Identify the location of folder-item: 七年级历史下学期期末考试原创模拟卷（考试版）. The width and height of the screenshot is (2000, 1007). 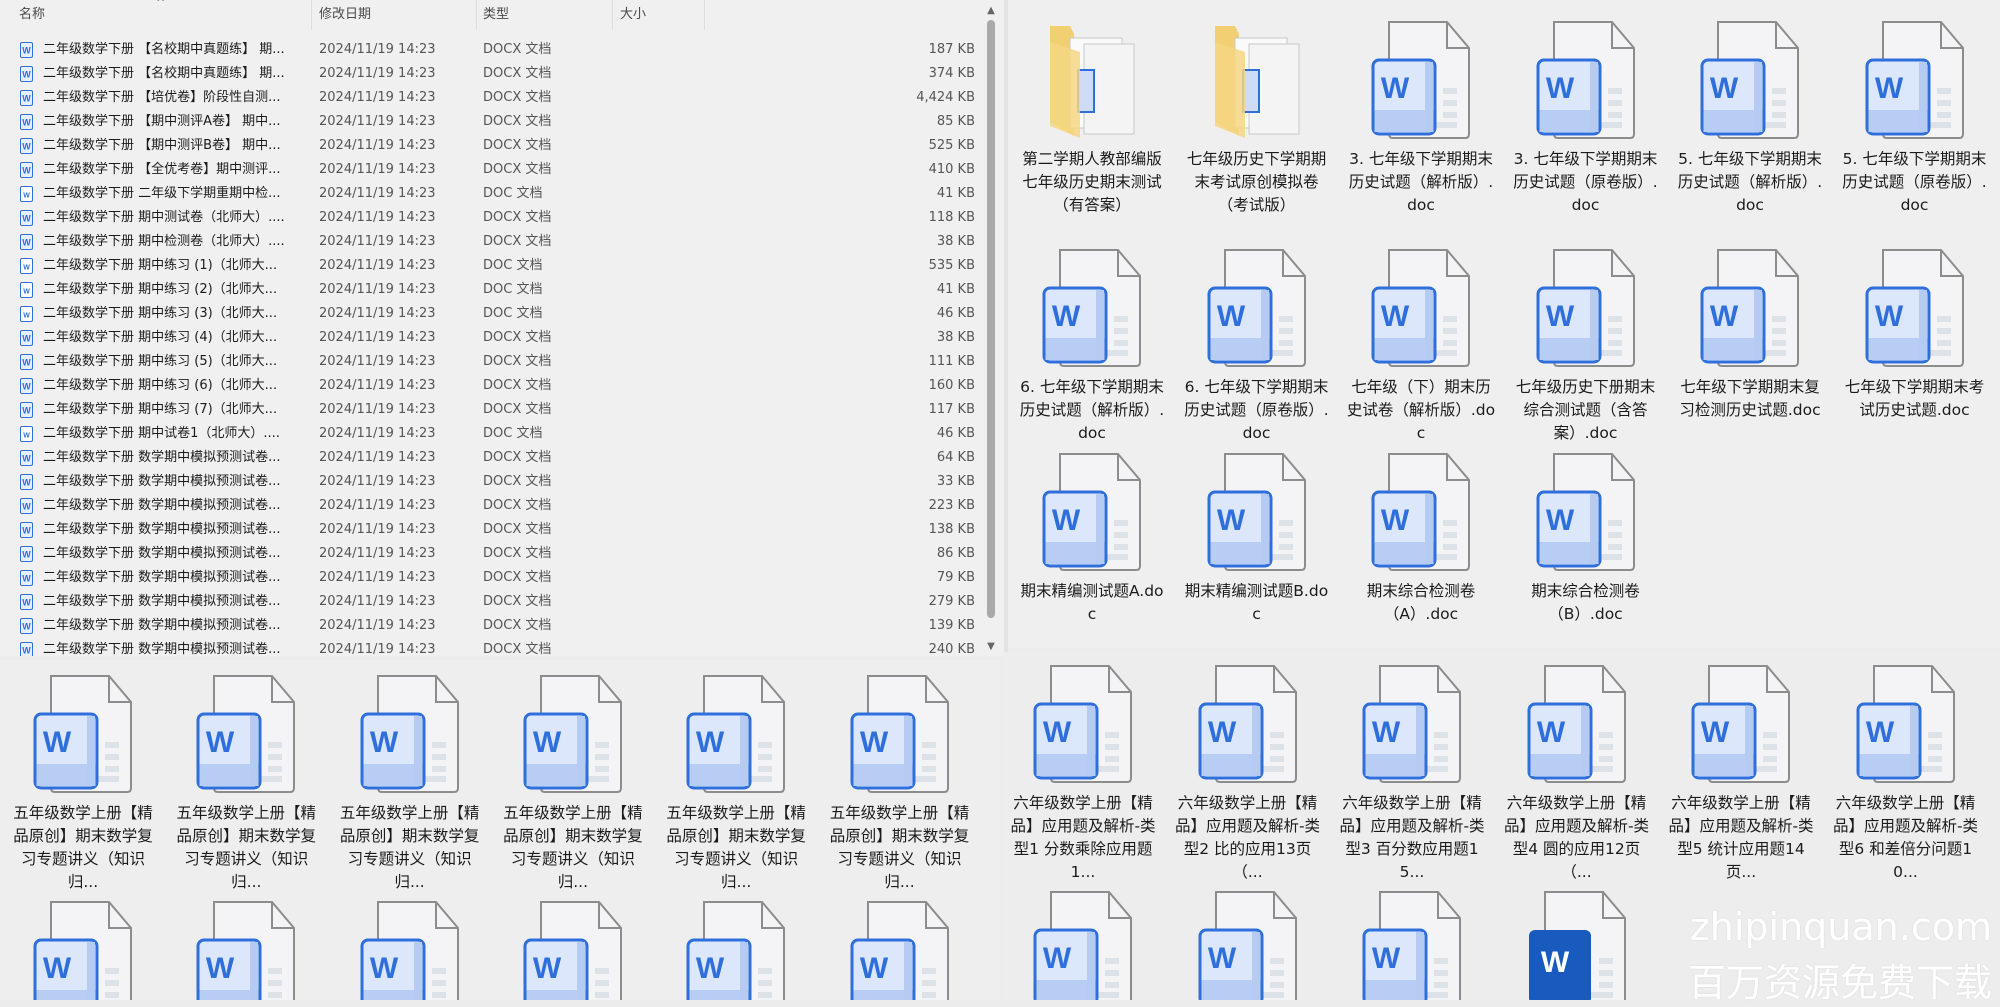
(1257, 117).